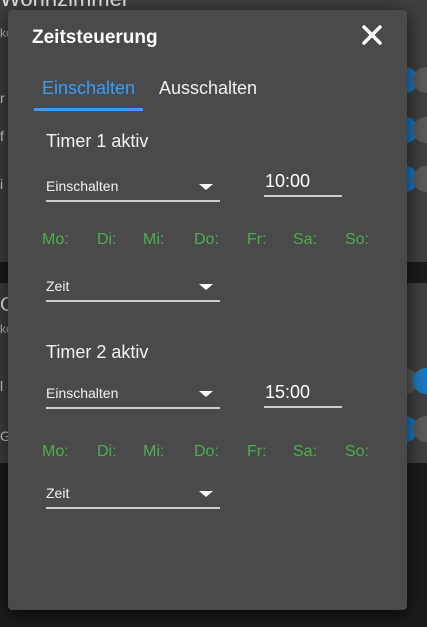 The width and height of the screenshot is (427, 627). I want to click on timer-1-days: Mo: Di: Mi: Do: Fr: Sa: So:, so click(217, 242).